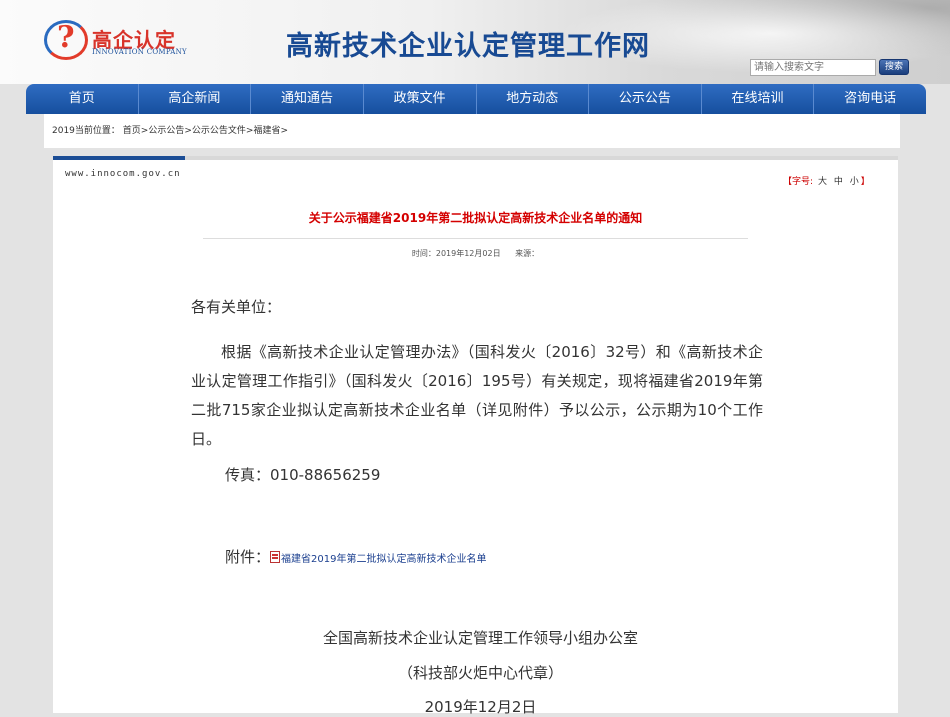  I want to click on fax-number: 传真：010-88656259, so click(303, 475).